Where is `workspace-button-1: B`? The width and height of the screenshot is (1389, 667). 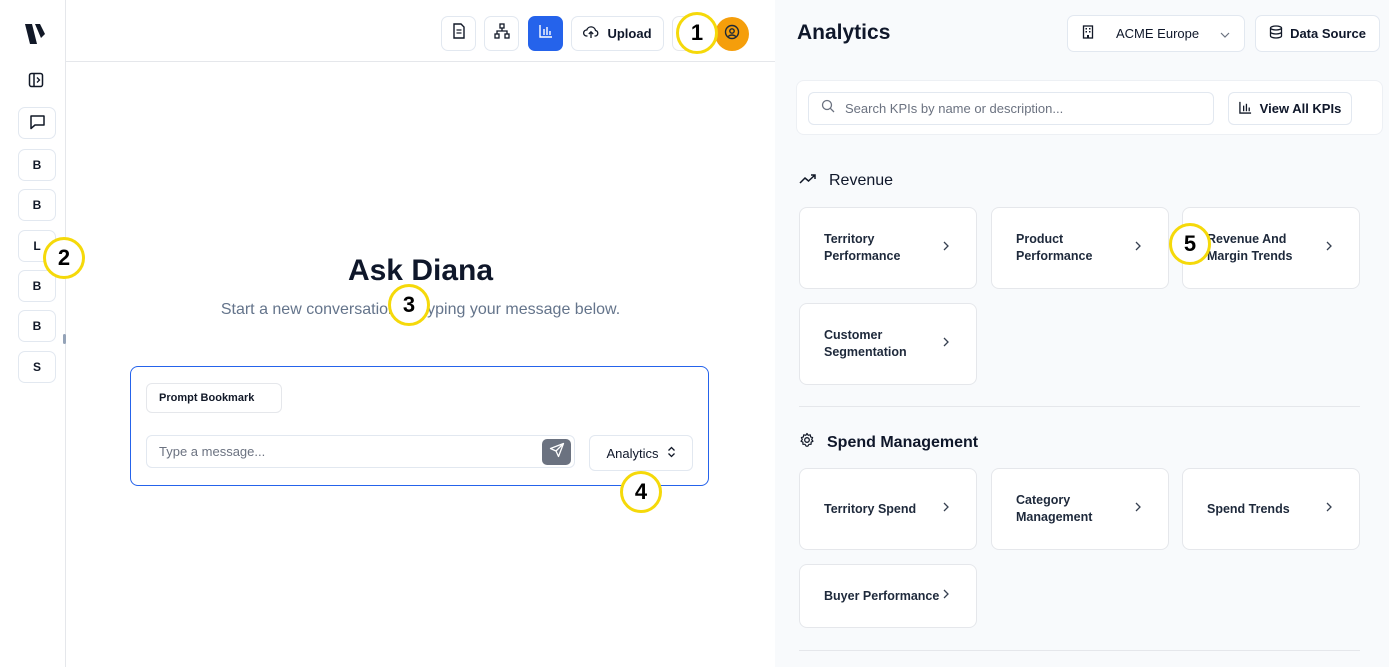
workspace-button-1: B is located at coordinates (37, 165).